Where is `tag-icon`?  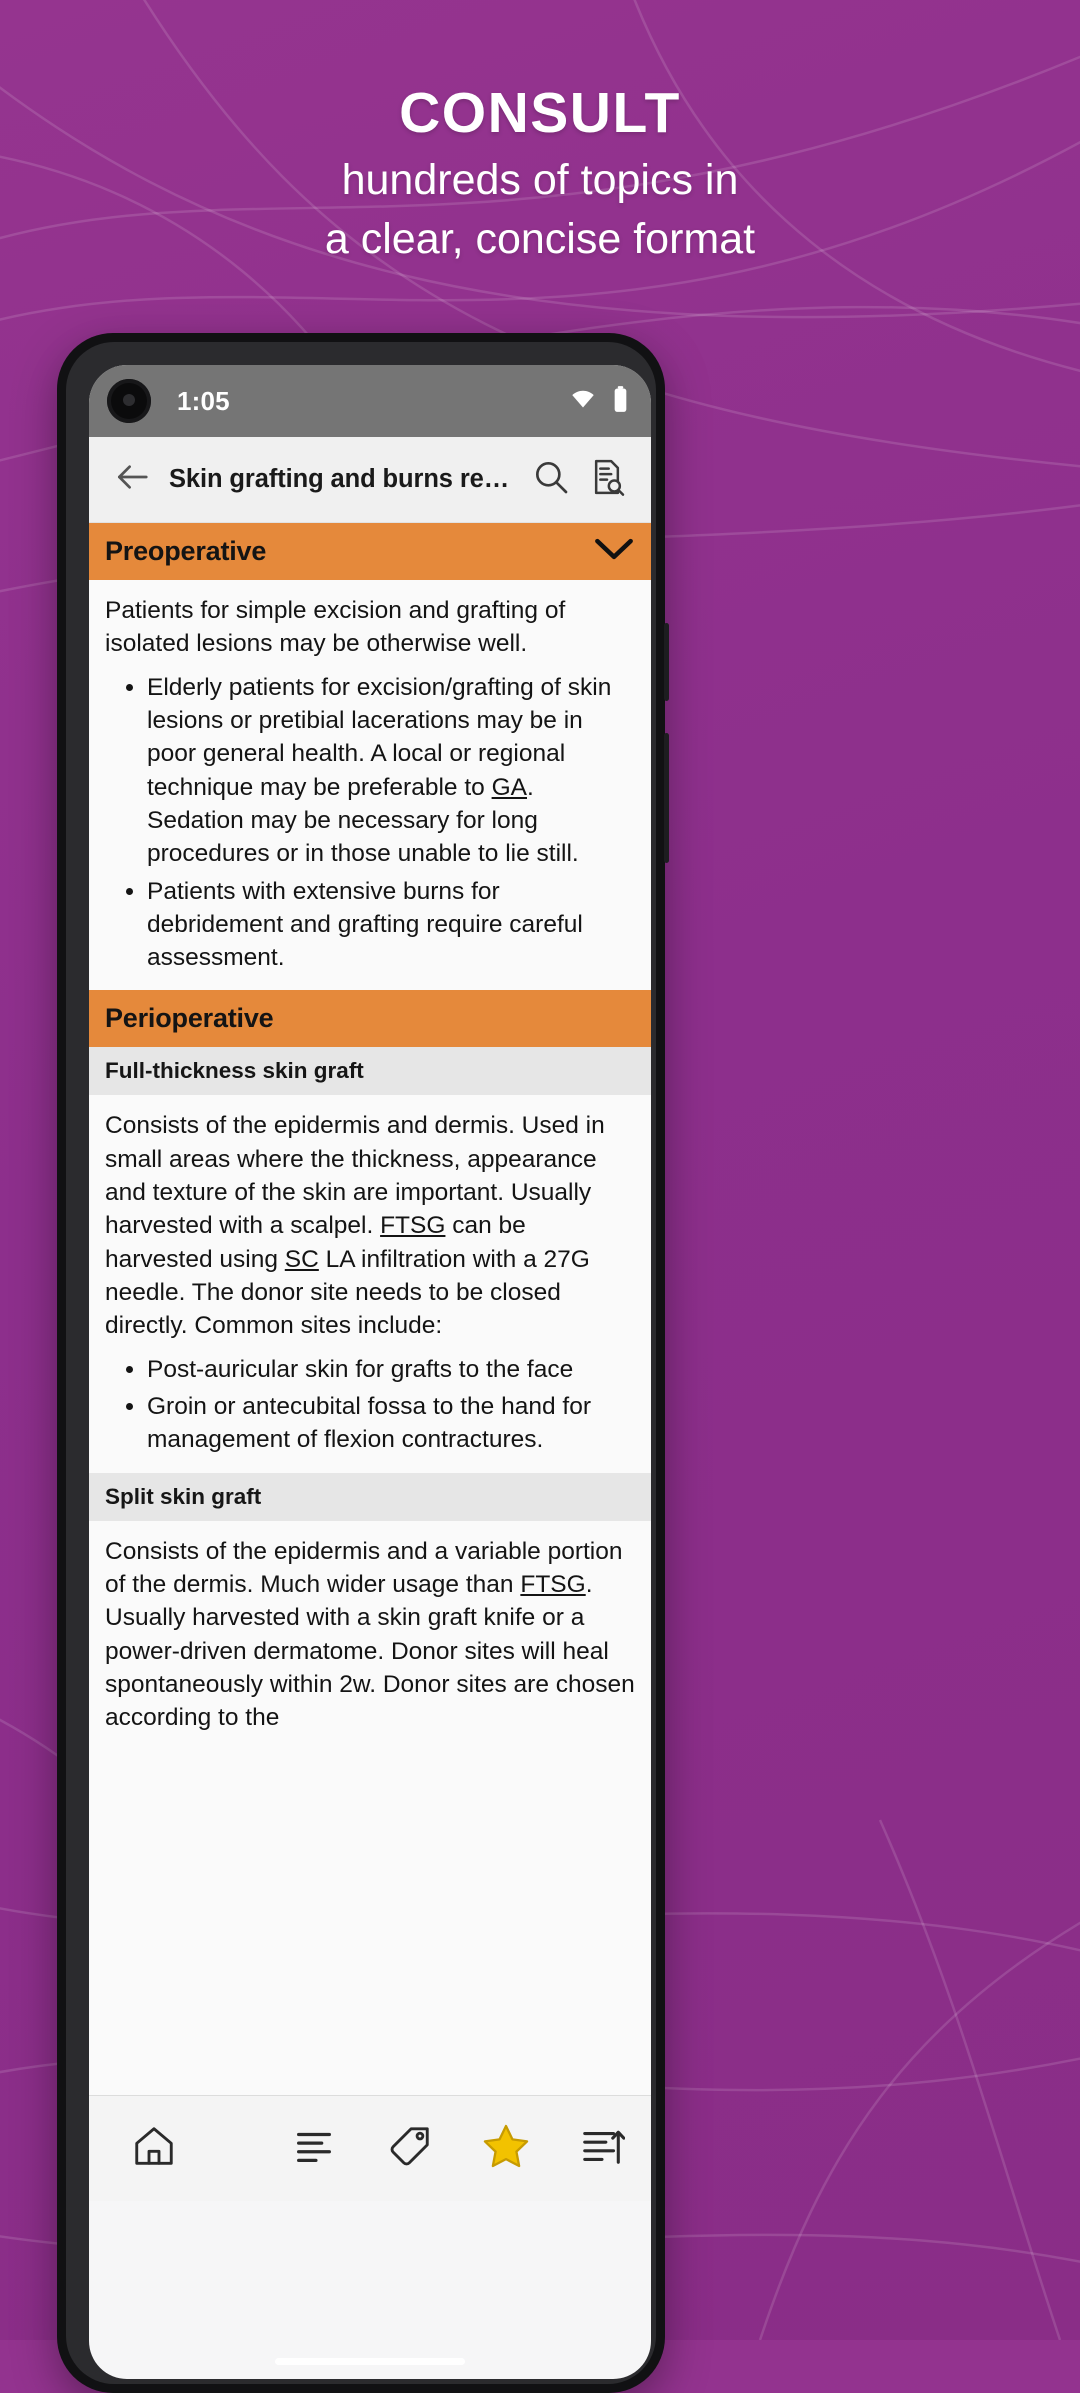
tag-icon is located at coordinates (410, 2148).